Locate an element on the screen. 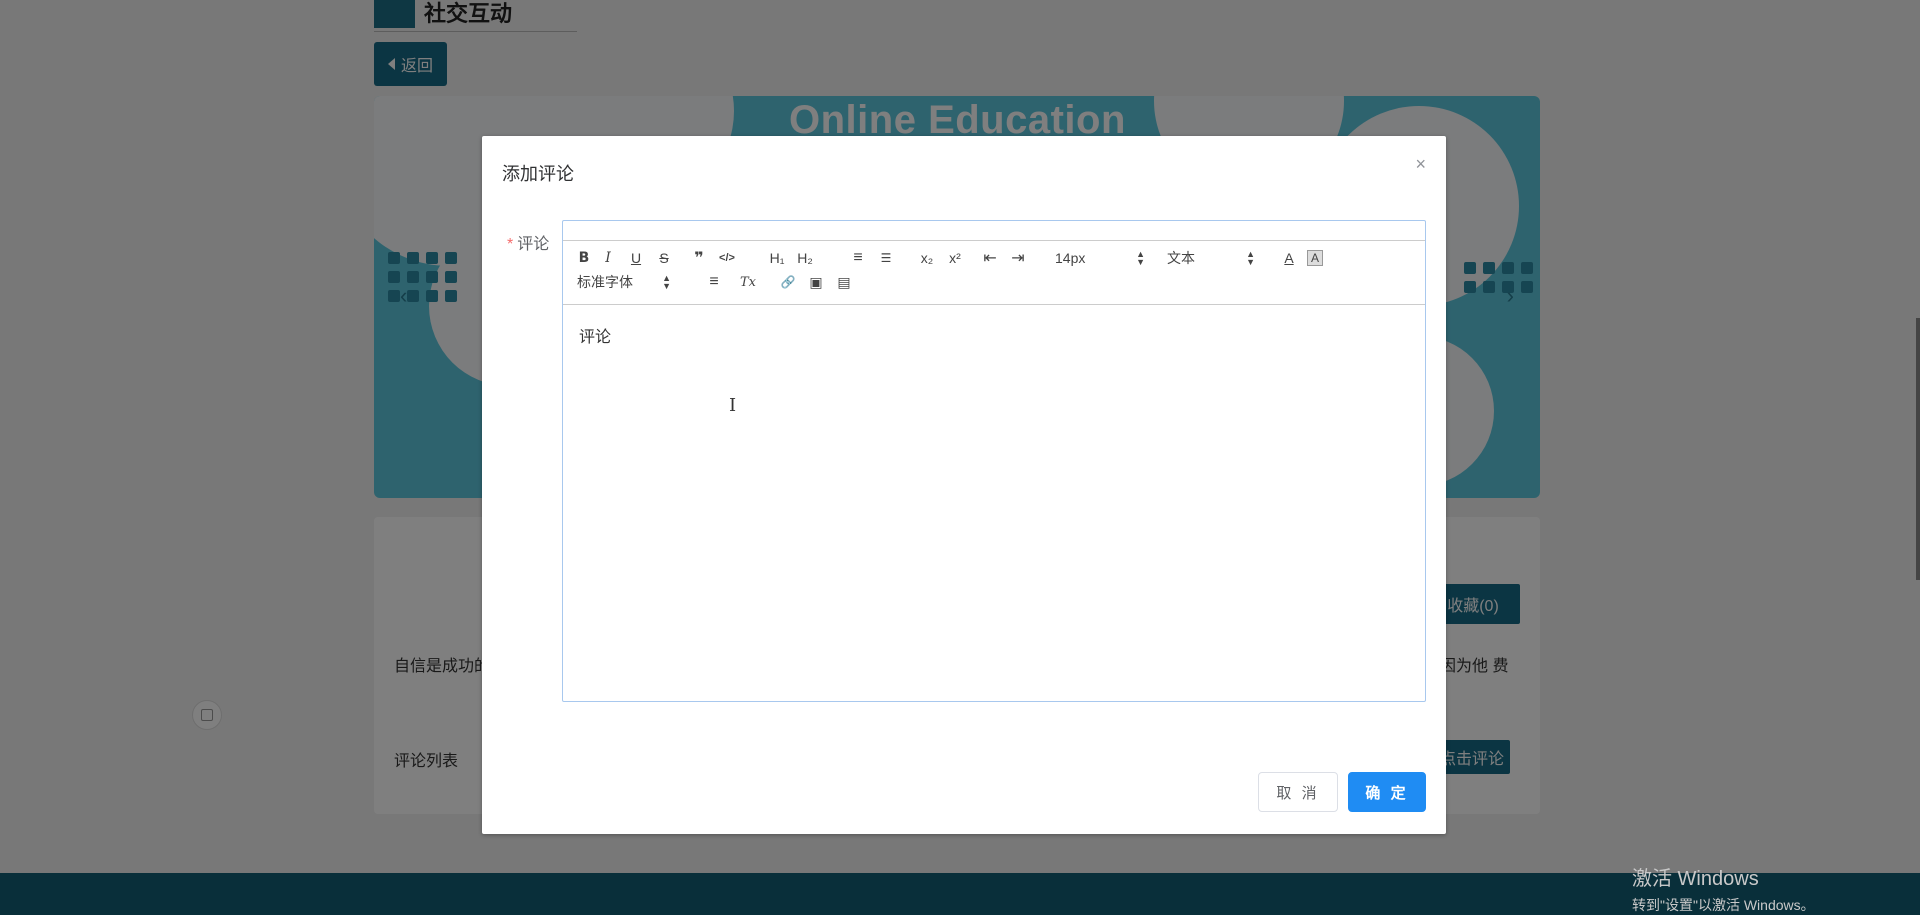 This screenshot has height=915, width=1920. video-button: ▤ is located at coordinates (844, 282).